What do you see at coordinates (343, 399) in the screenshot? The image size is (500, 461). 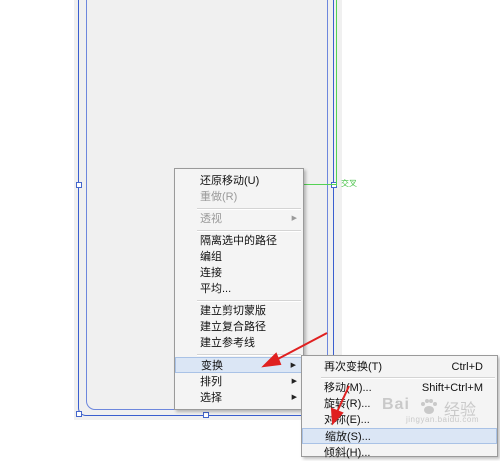 I see `annotation-arrow-scale` at bounding box center [343, 399].